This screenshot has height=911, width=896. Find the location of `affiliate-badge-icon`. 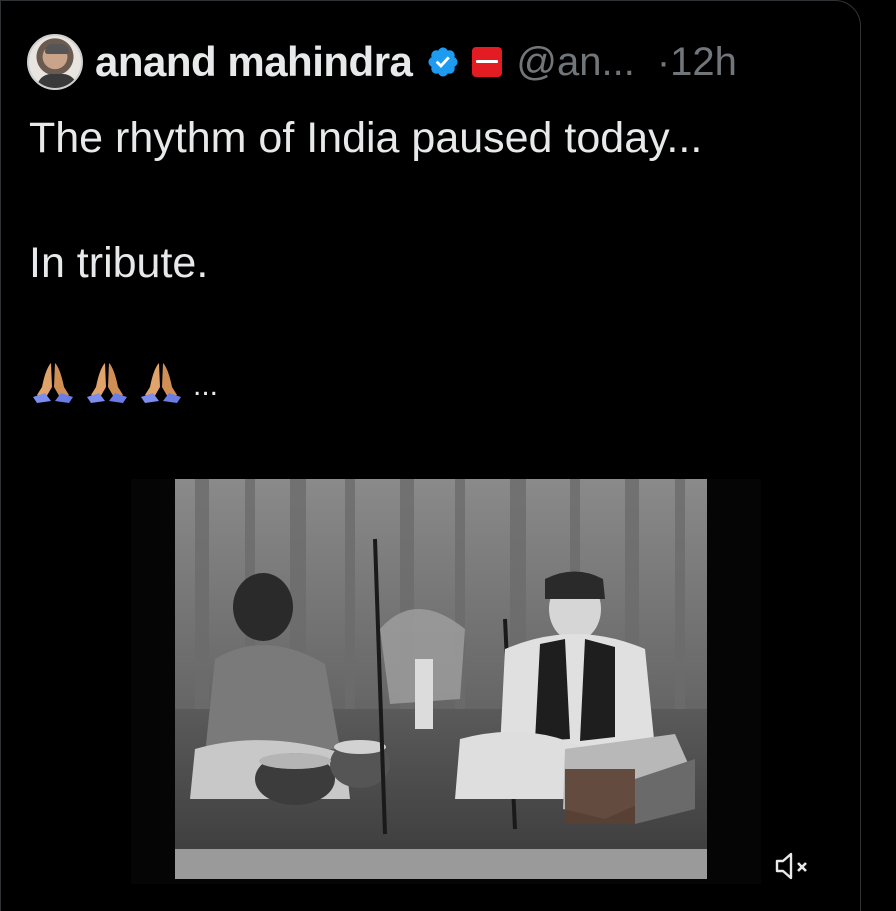

affiliate-badge-icon is located at coordinates (487, 62).